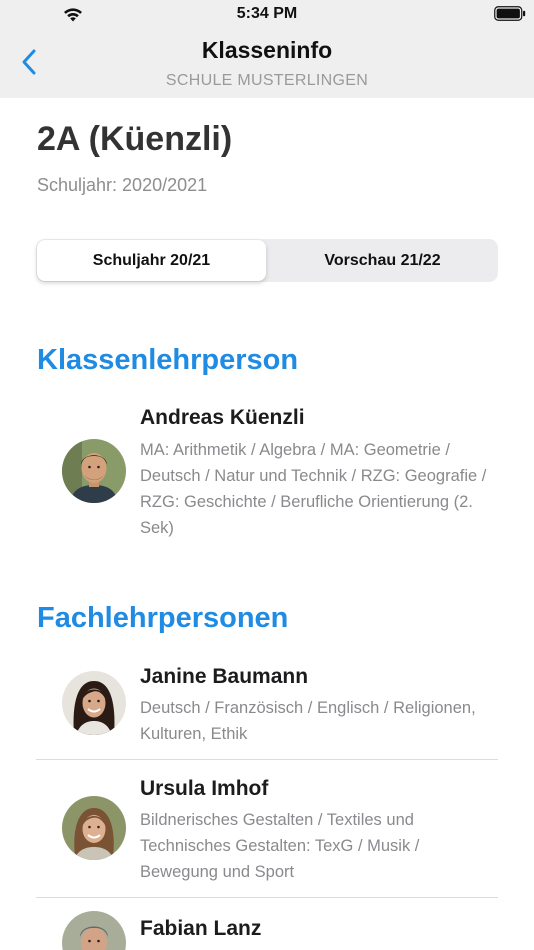 The image size is (534, 950). I want to click on page-title: Klasseninfo, so click(267, 50).